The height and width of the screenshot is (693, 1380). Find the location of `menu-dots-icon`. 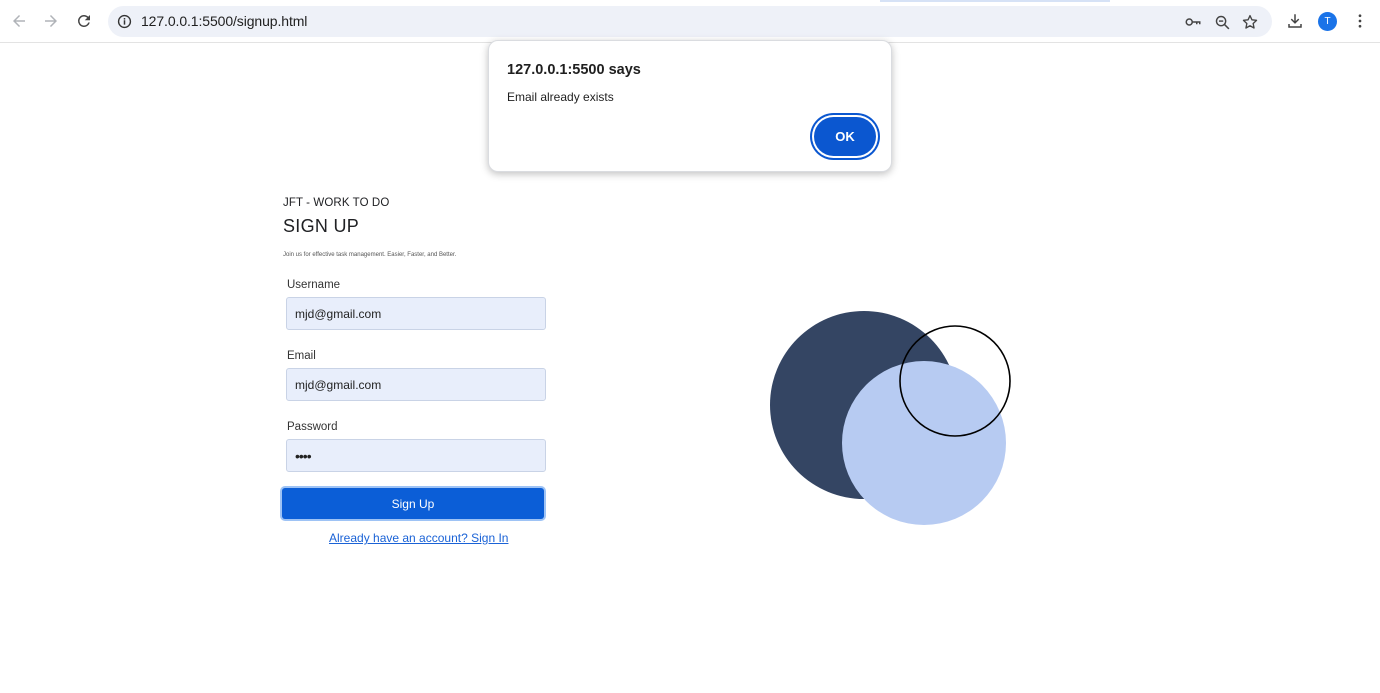

menu-dots-icon is located at coordinates (1360, 21).